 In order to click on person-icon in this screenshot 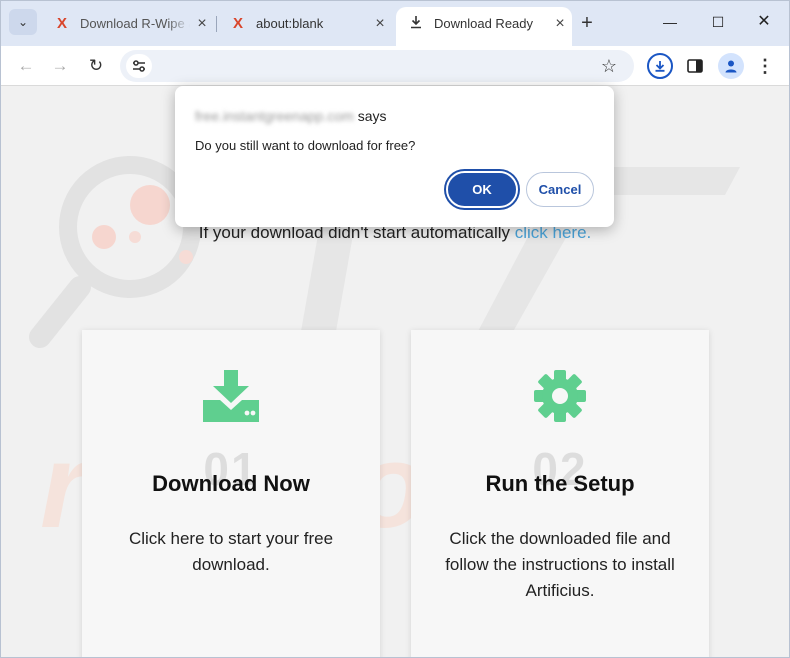, I will do `click(731, 66)`.